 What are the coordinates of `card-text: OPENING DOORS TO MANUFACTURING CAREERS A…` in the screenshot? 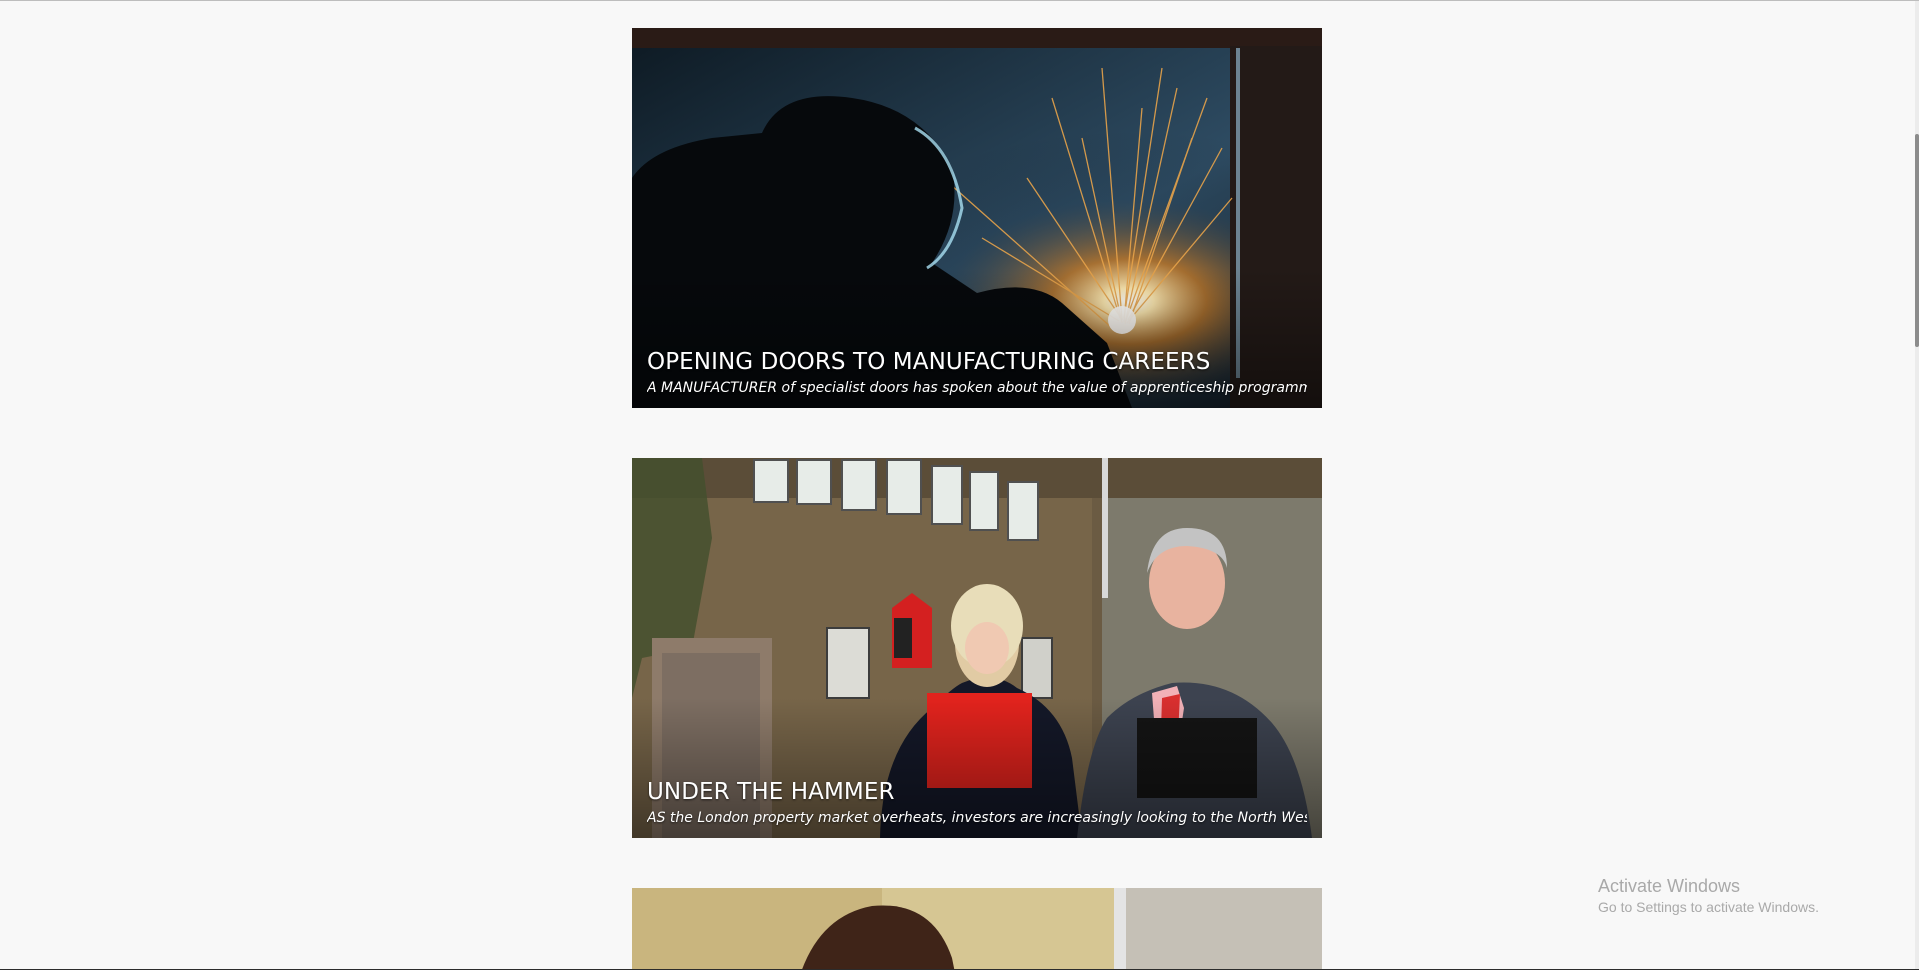 It's located at (977, 372).